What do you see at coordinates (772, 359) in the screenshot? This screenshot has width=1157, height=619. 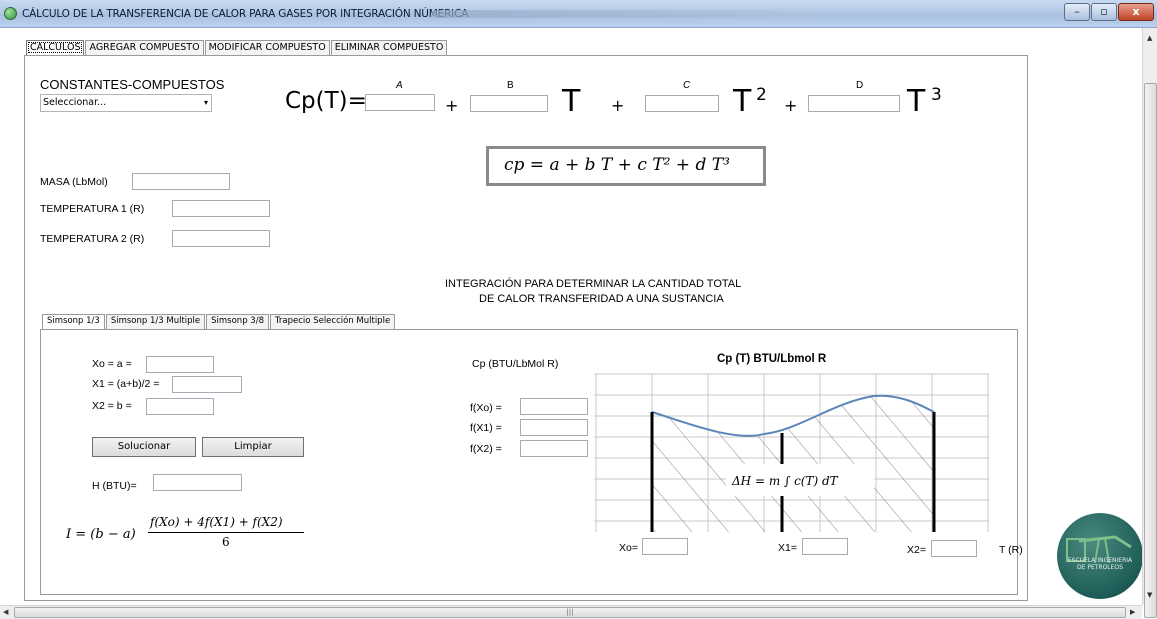 I see `chart-title: Cp (T) BTU/Lbmol R` at bounding box center [772, 359].